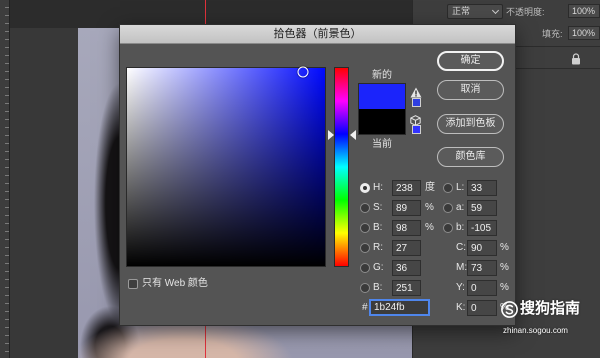 This screenshot has height=358, width=600. I want to click on opacity-field: 100%, so click(584, 11).